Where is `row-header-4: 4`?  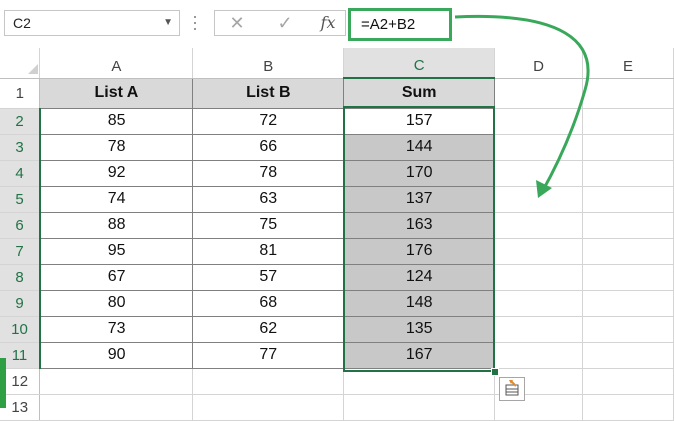
row-header-4: 4 is located at coordinates (20, 173).